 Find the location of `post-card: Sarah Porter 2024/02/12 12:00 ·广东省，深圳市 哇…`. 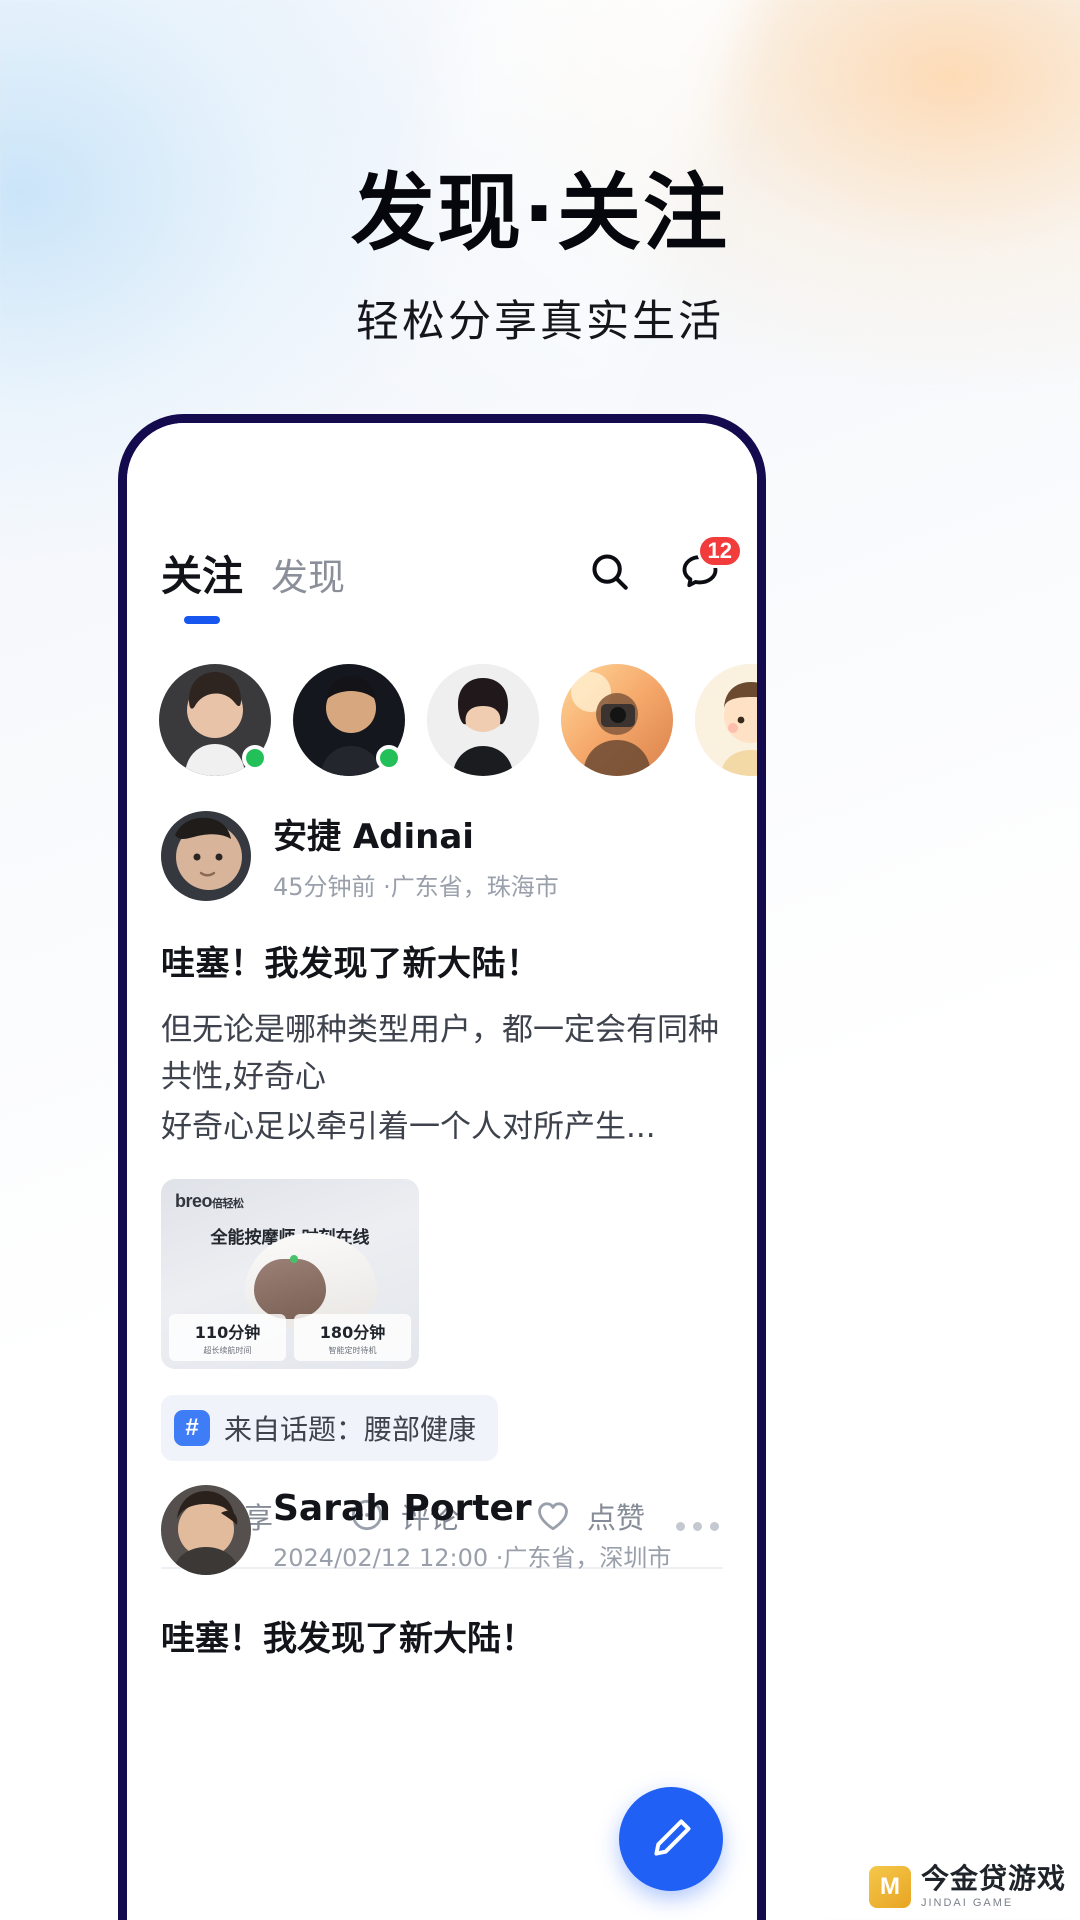

post-card: Sarah Porter 2024/02/12 12:00 ·广东省，深圳市 哇… is located at coordinates (442, 1559).